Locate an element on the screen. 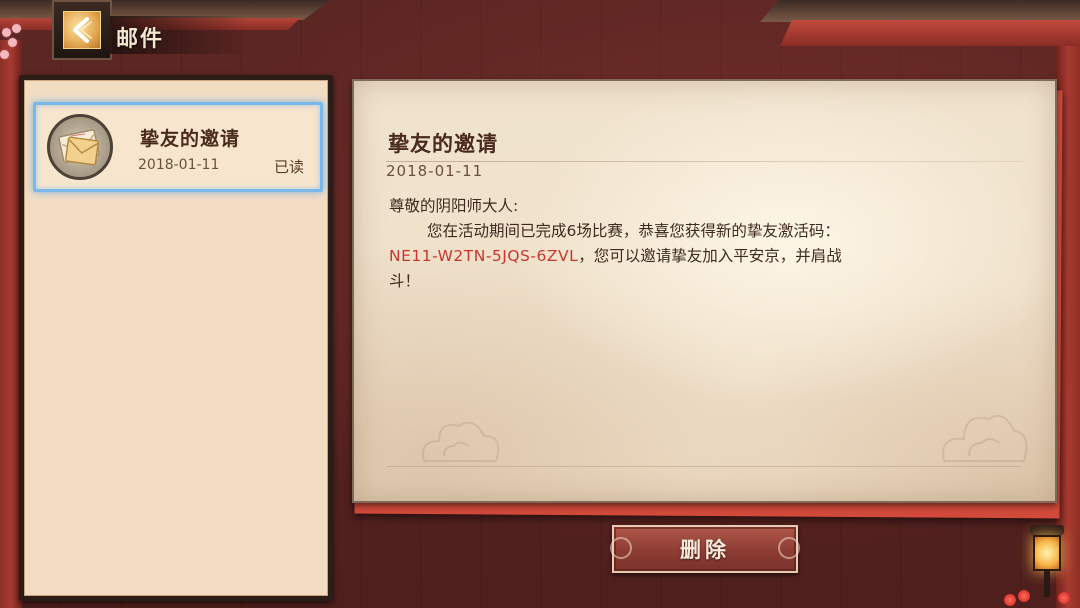 The height and width of the screenshot is (608, 1080). back-arrow-icon is located at coordinates (82, 30).